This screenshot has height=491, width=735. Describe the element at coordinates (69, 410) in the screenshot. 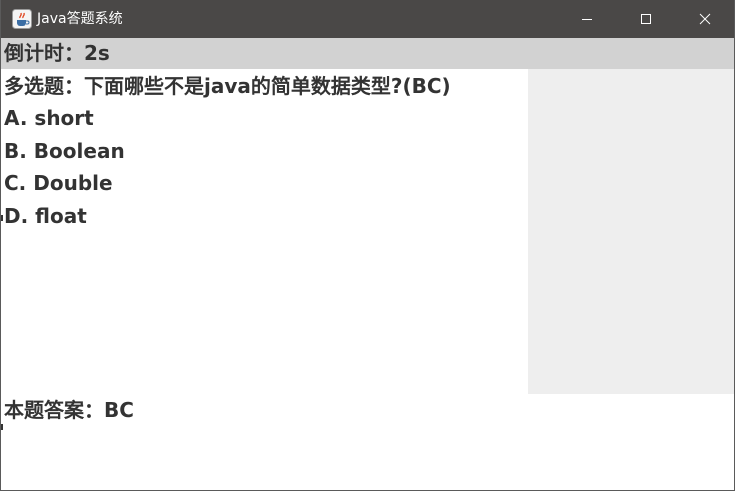

I see `answer-label: 本题答案：BC` at that location.